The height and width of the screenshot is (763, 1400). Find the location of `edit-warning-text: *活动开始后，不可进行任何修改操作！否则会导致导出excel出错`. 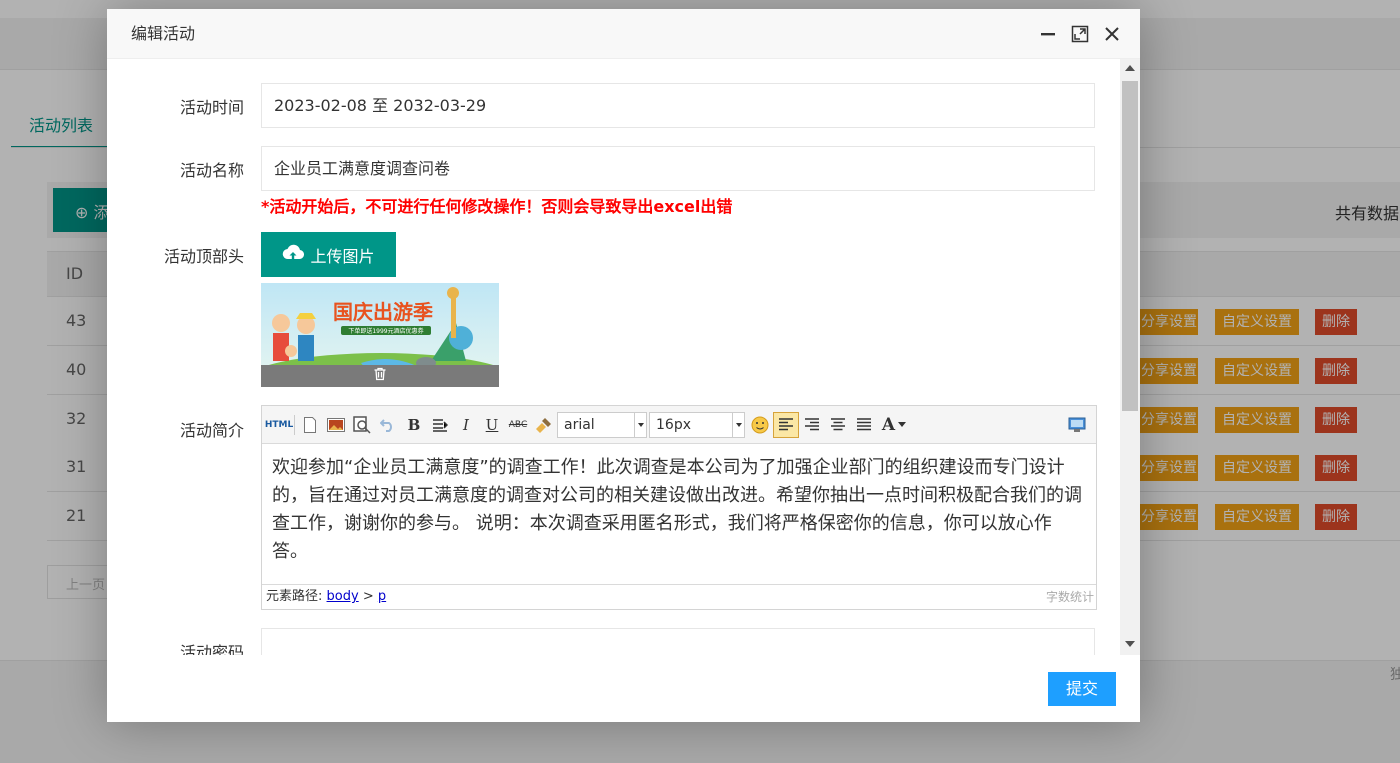

edit-warning-text: *活动开始后，不可进行任何修改操作！否则会导致导出excel出错 is located at coordinates (497, 206).